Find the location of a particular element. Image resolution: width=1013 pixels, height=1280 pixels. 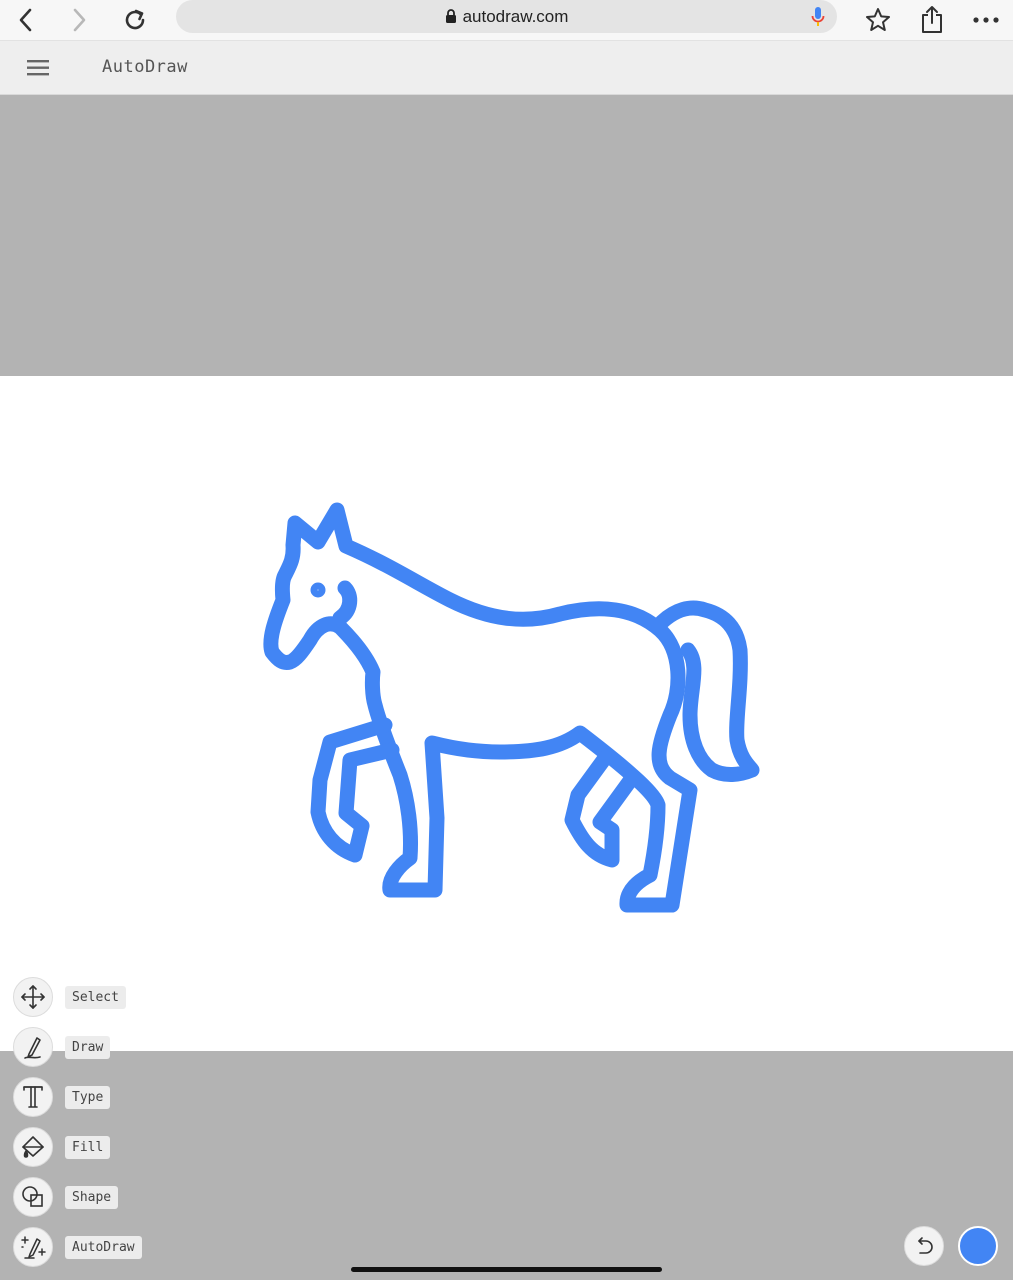

tool-type: Type is located at coordinates (62, 1097).